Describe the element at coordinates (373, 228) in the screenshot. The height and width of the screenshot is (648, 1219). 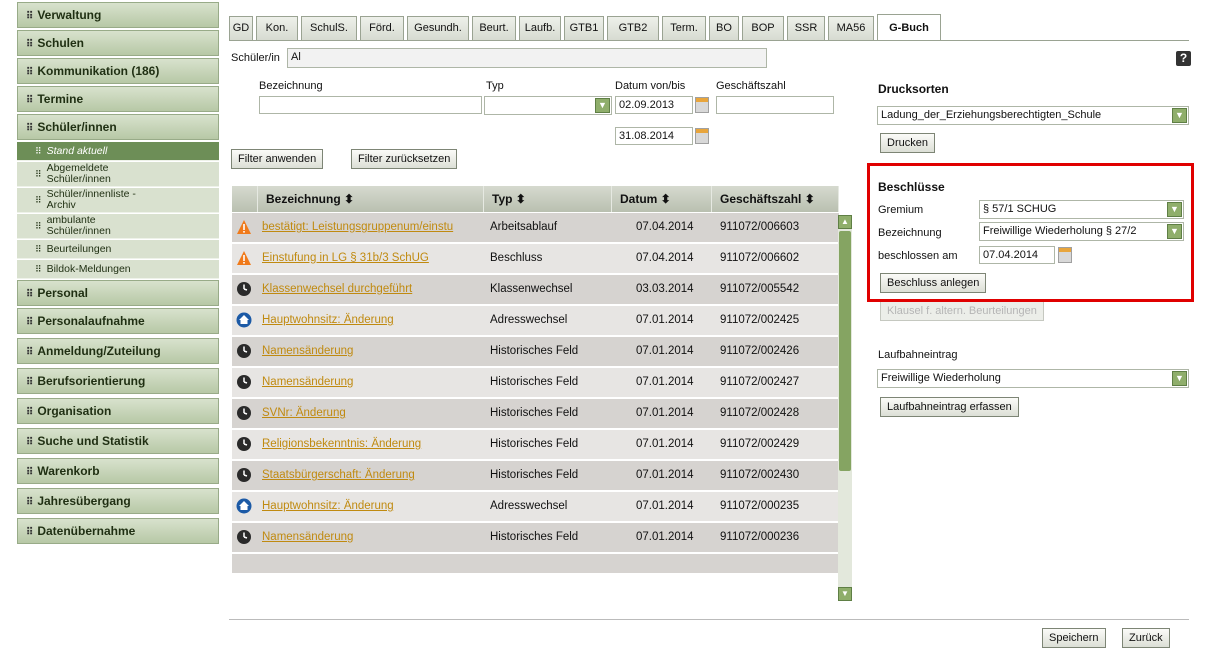
I see `cell-bezeichnung: bestätigt: Leistungsgruppenum/einstu` at that location.